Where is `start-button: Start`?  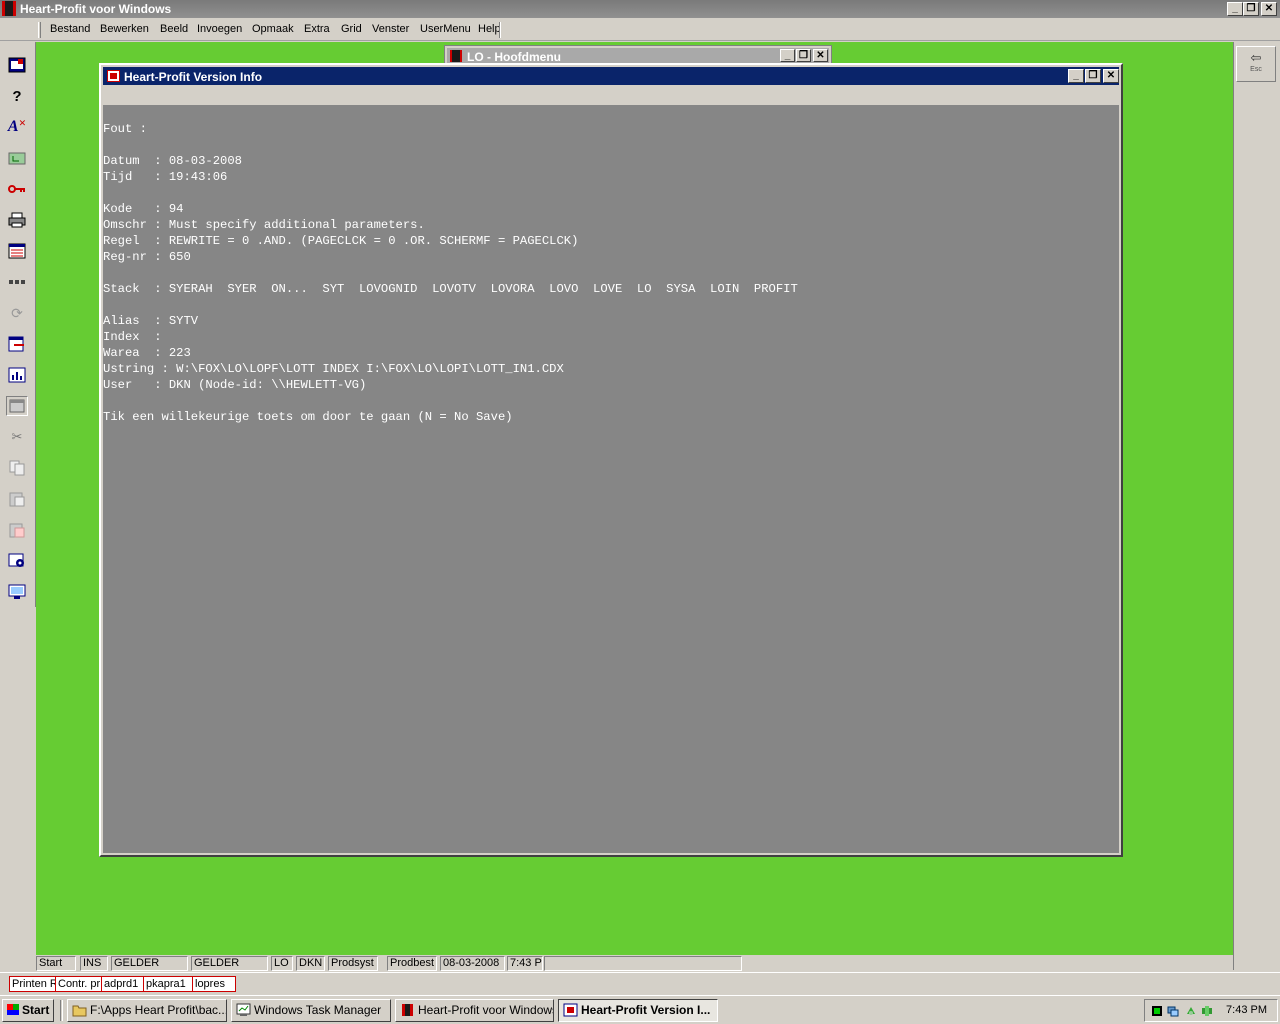 start-button: Start is located at coordinates (28, 1010).